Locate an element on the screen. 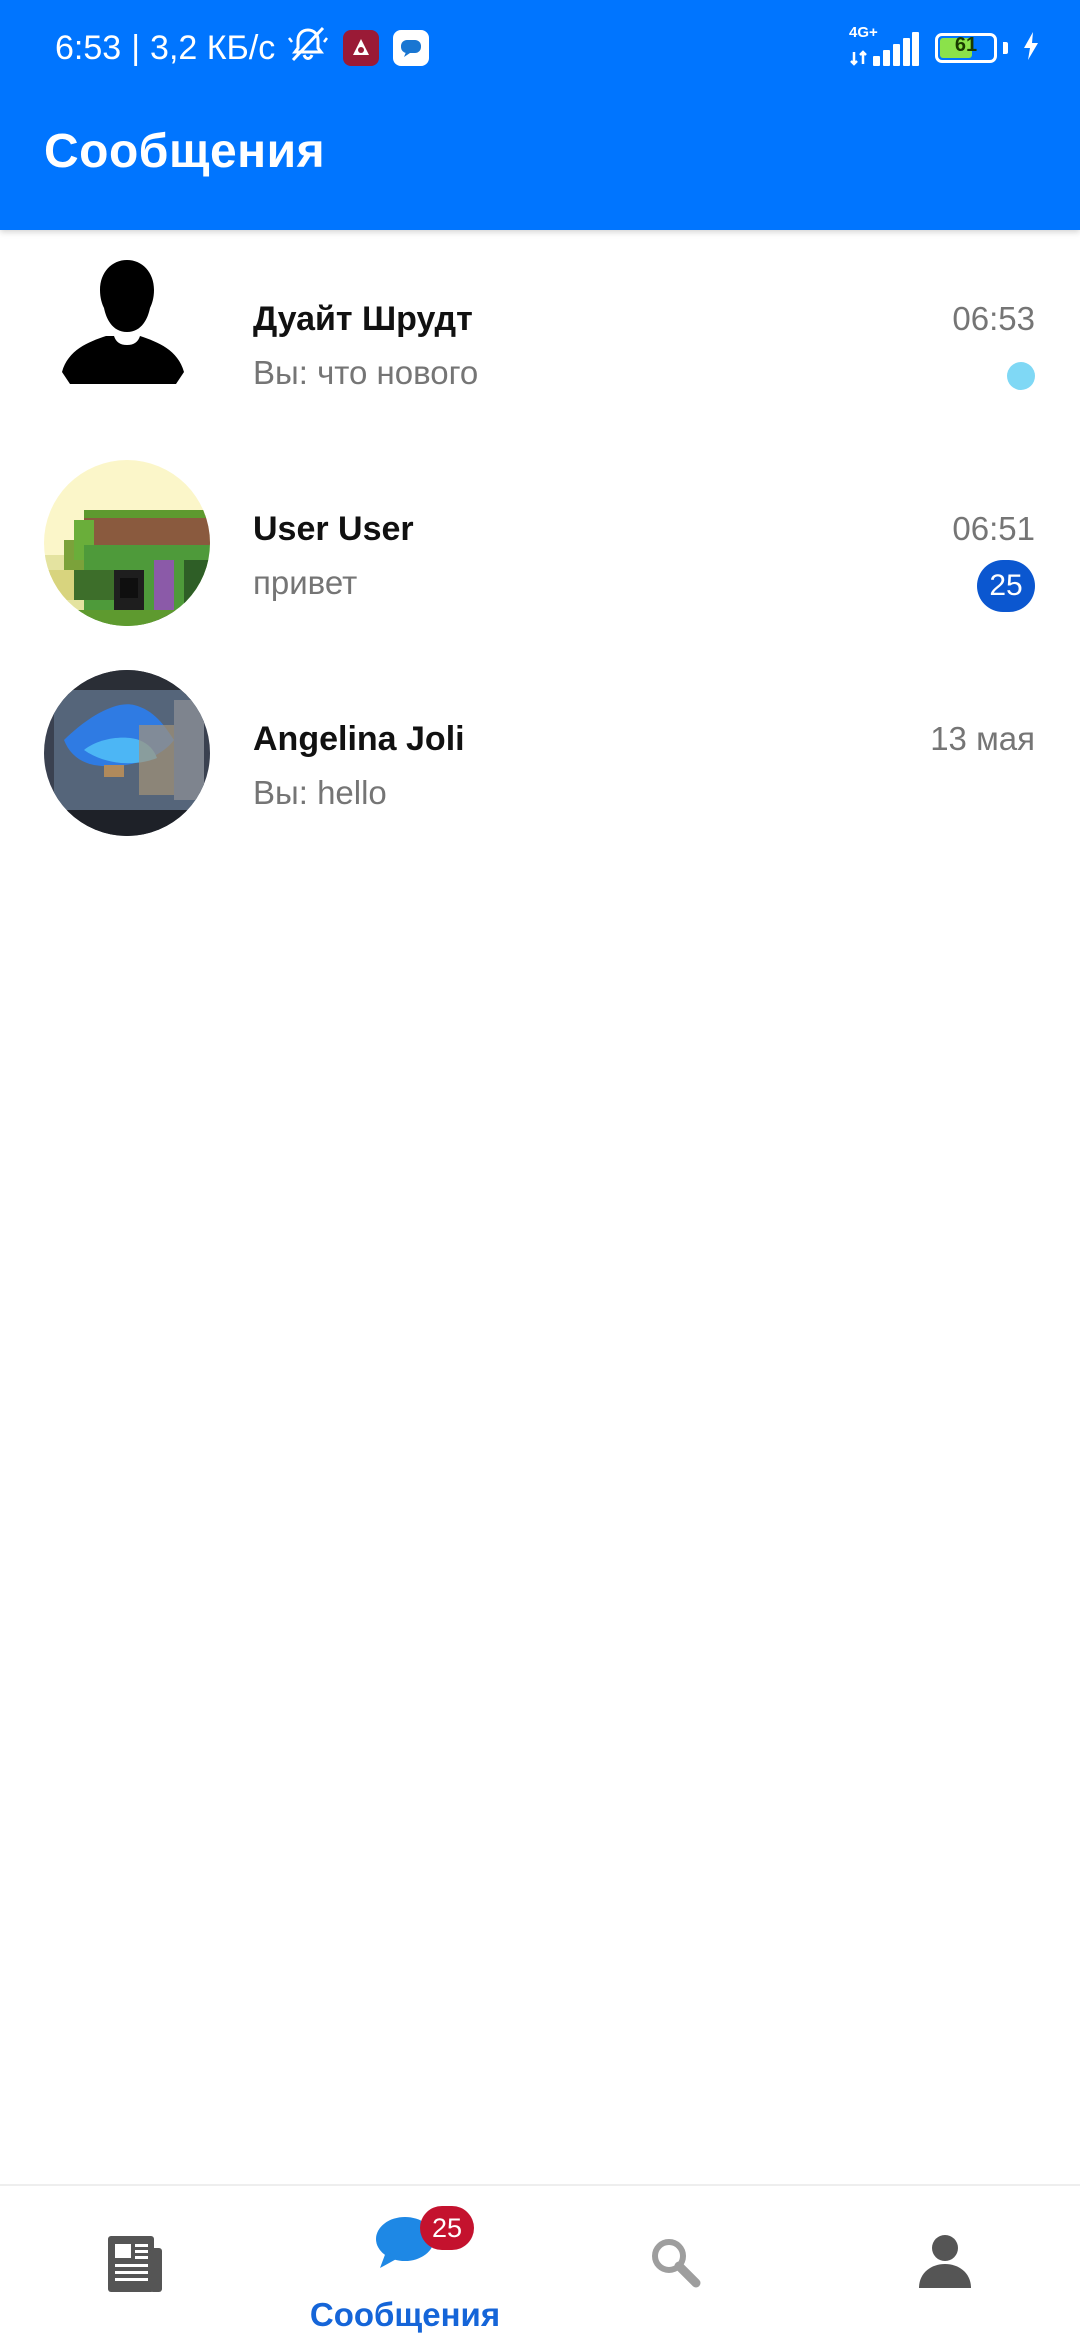 Image resolution: width=1080 pixels, height=2340 pixels. message-time: 13 мая is located at coordinates (982, 738).